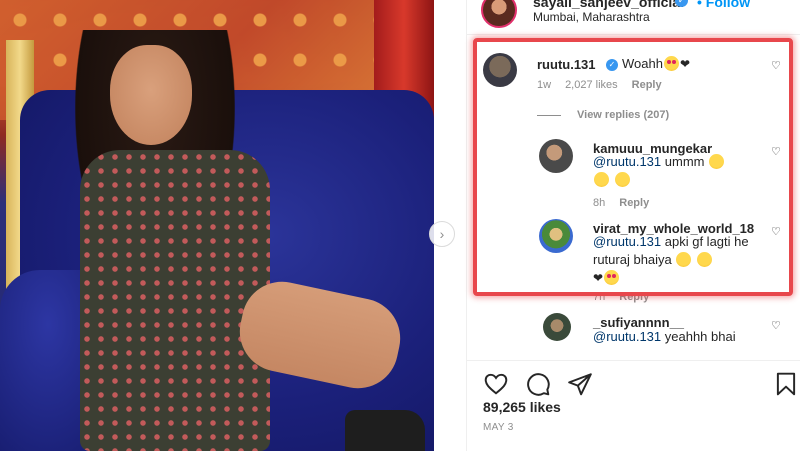  What do you see at coordinates (499, 14) in the screenshot?
I see `author-avatar` at bounding box center [499, 14].